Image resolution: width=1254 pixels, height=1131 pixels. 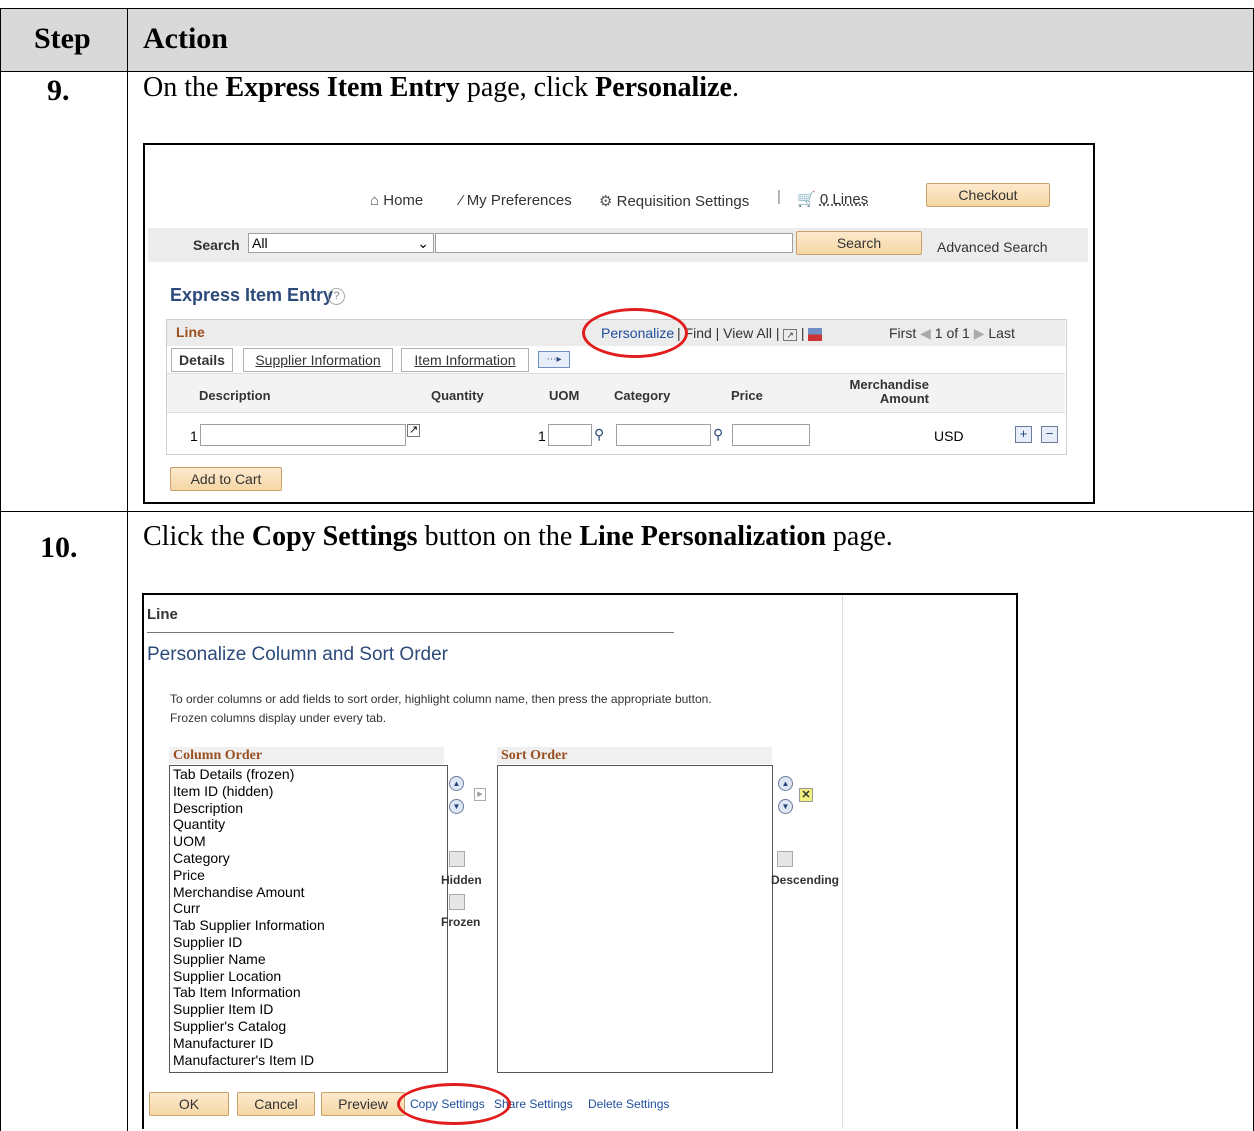 What do you see at coordinates (702, 536) in the screenshot?
I see `instruction-bold: Line Personalization` at bounding box center [702, 536].